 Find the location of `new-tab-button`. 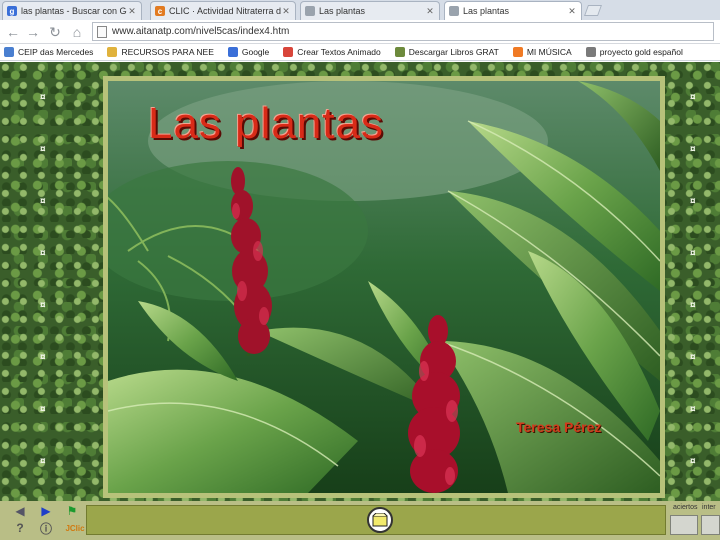

new-tab-button is located at coordinates (593, 10).